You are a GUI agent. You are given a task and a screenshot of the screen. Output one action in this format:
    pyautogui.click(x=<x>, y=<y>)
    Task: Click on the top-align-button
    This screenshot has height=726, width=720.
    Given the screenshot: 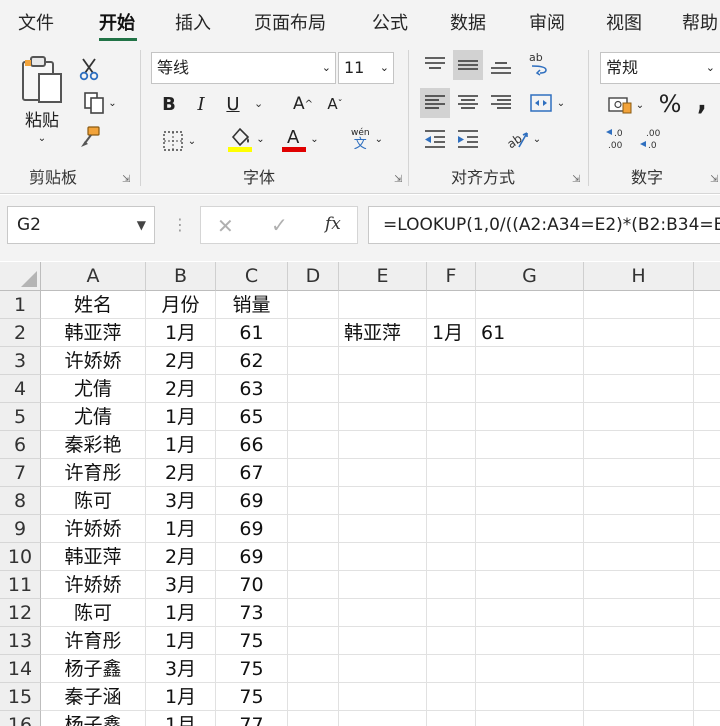 What is the action you would take?
    pyautogui.click(x=435, y=65)
    